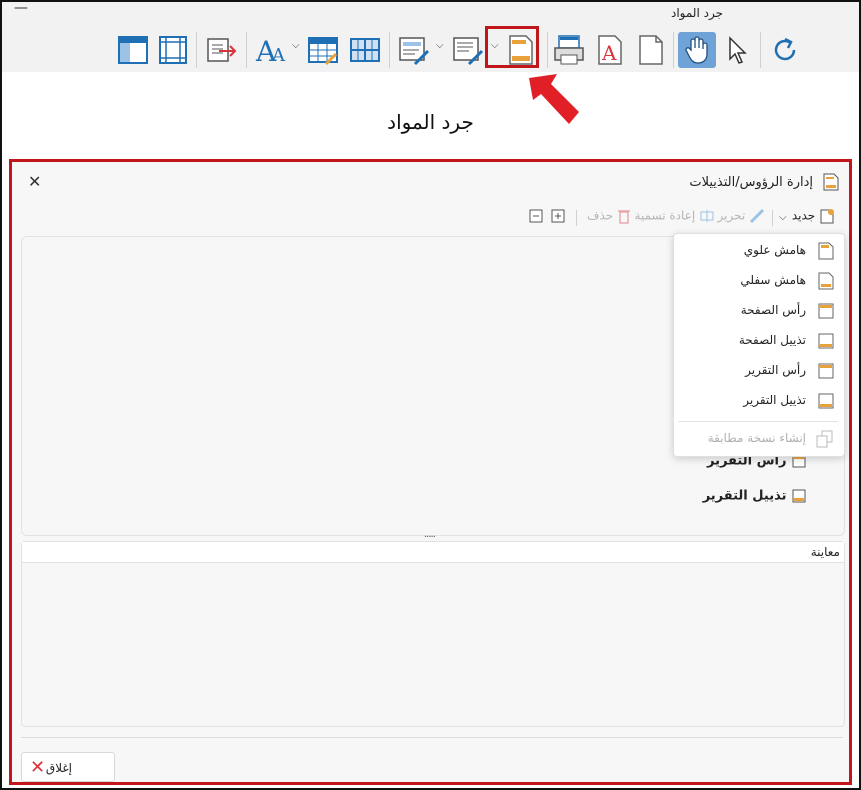 Image resolution: width=861 pixels, height=790 pixels. I want to click on refresh-icon, so click(785, 50).